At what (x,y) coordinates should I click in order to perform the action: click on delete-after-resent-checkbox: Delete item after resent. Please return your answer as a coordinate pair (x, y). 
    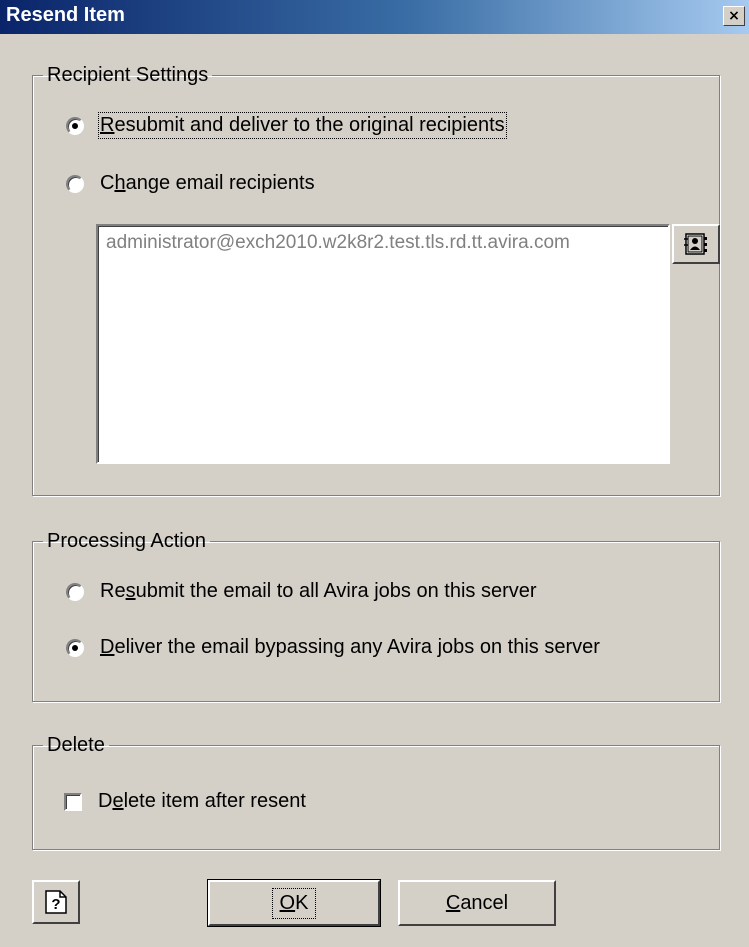
    Looking at the image, I should click on (185, 801).